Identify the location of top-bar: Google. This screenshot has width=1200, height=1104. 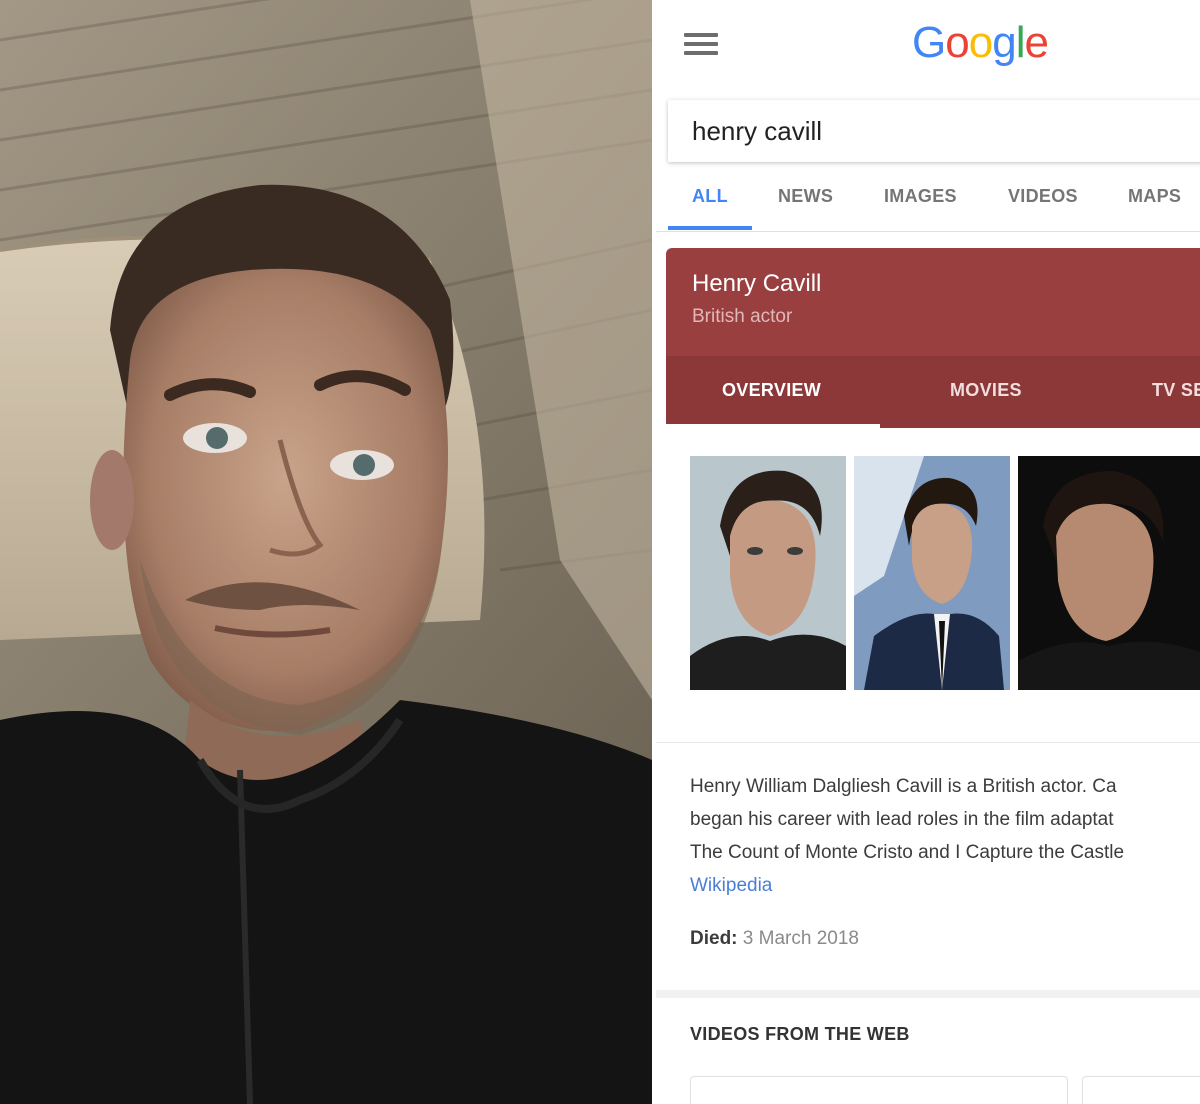
(928, 46).